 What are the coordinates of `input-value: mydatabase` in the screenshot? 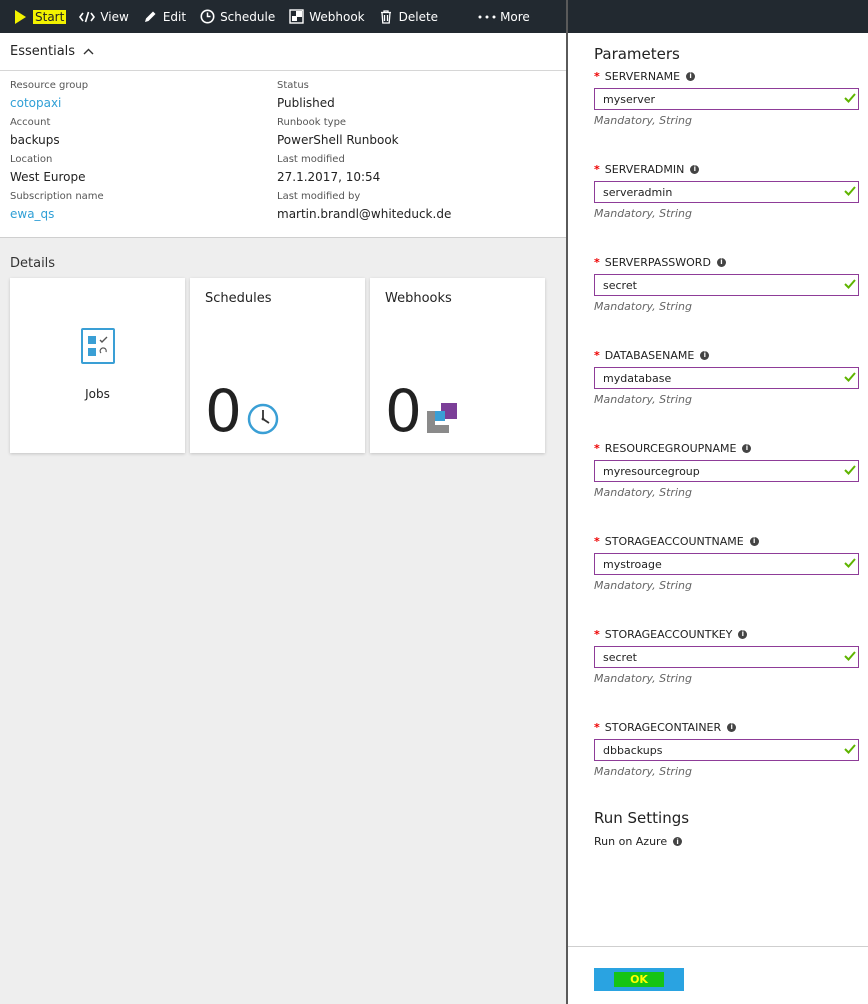 It's located at (637, 378).